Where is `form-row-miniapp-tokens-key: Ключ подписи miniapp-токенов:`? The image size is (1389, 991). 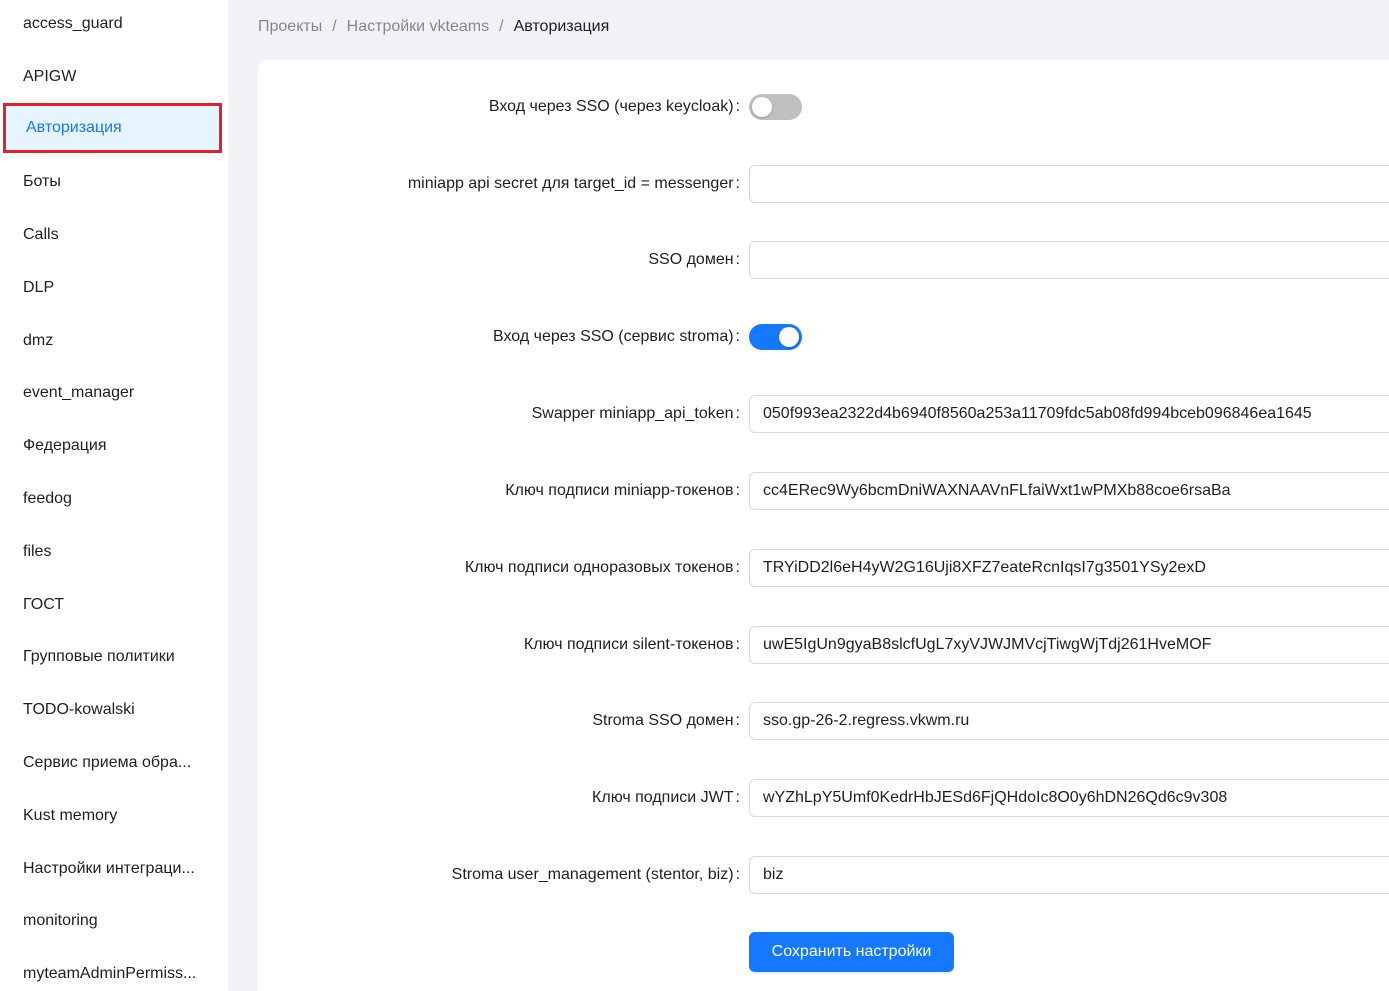
form-row-miniapp-tokens-key: Ключ подписи miniapp-токенов: is located at coordinates (823, 491).